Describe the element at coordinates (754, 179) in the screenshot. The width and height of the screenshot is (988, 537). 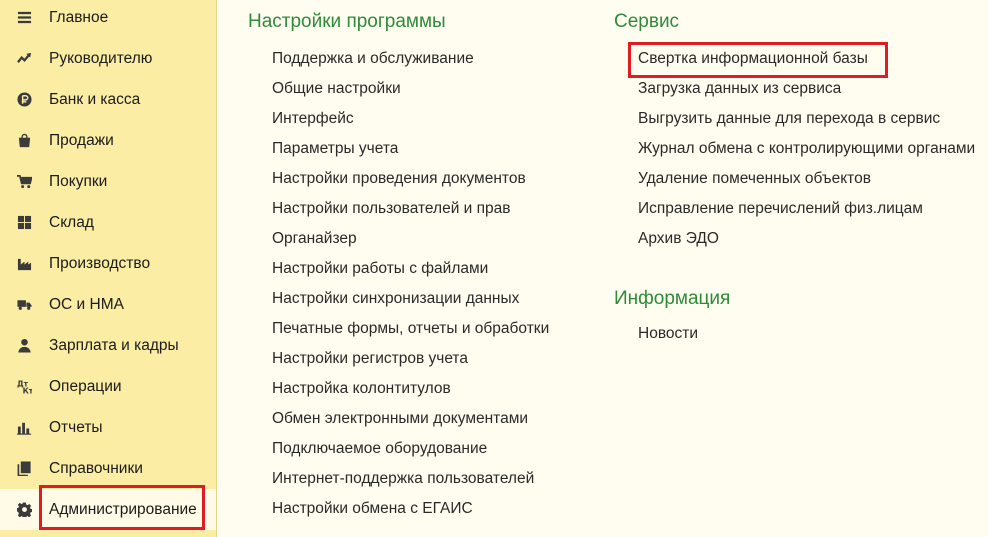
I see `link-delete-marked: Удаление помеченных объектов` at that location.